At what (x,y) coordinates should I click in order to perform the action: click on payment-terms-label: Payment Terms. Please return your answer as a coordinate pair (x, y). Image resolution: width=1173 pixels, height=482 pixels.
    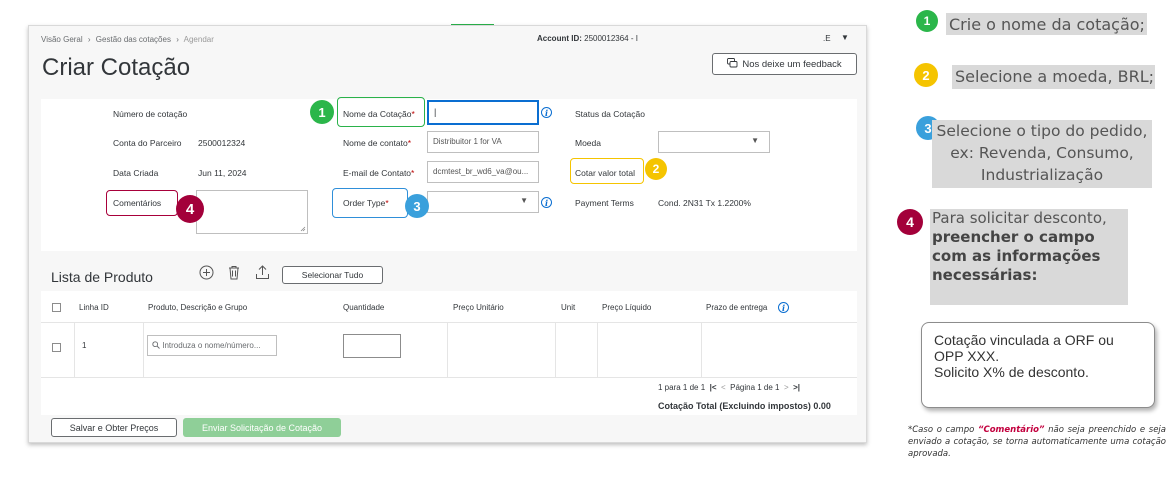
    Looking at the image, I should click on (604, 203).